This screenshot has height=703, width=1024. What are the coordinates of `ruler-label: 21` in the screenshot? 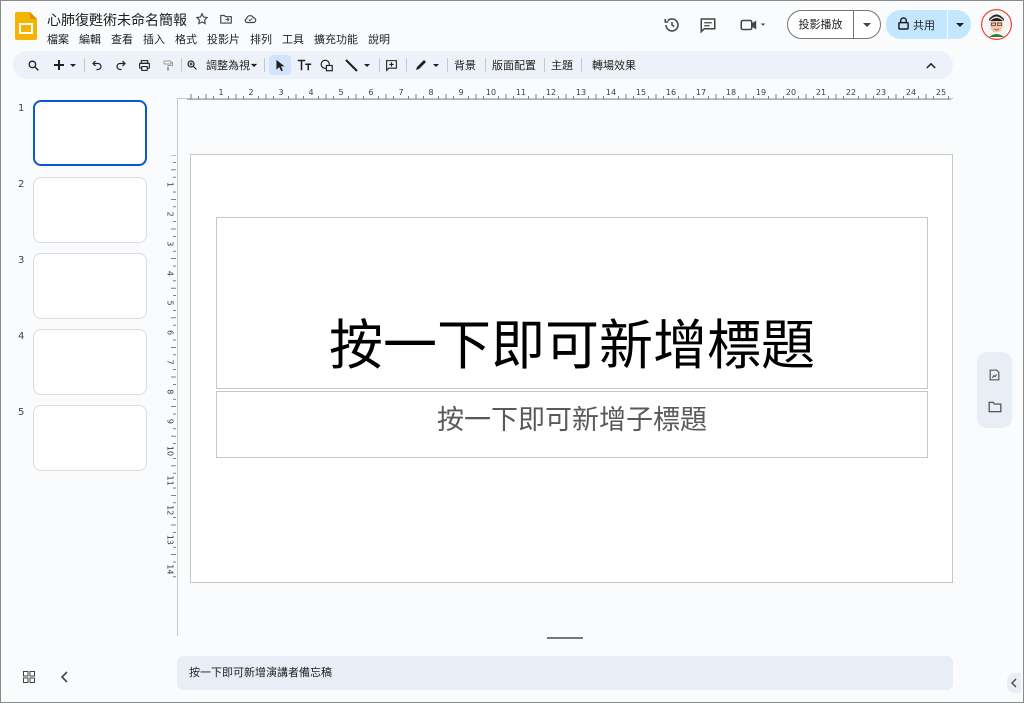 It's located at (821, 92).